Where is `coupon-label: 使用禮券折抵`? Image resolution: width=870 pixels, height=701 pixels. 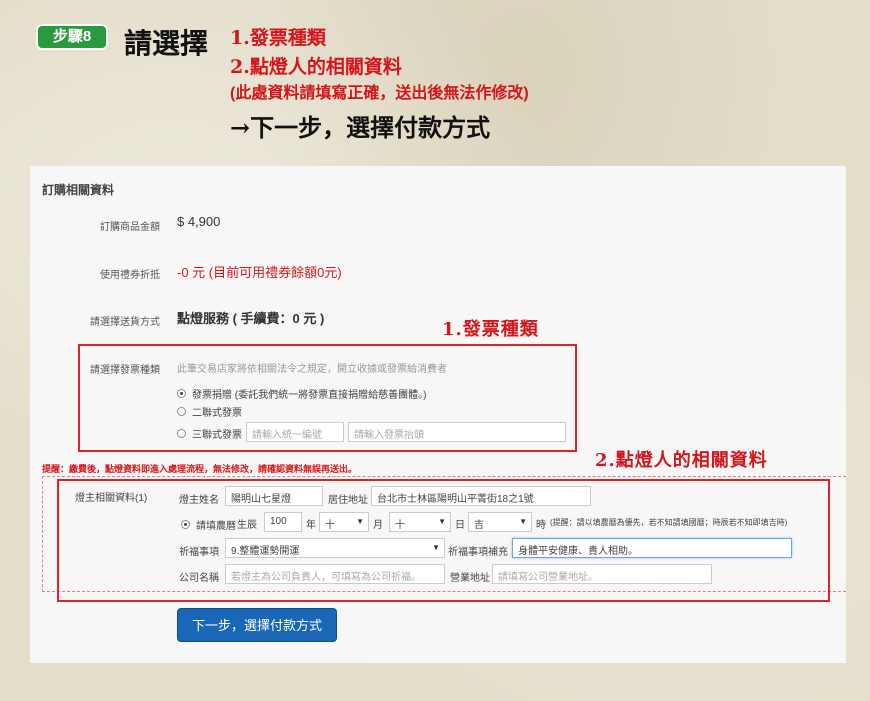 coupon-label: 使用禮券折抵 is located at coordinates (130, 275).